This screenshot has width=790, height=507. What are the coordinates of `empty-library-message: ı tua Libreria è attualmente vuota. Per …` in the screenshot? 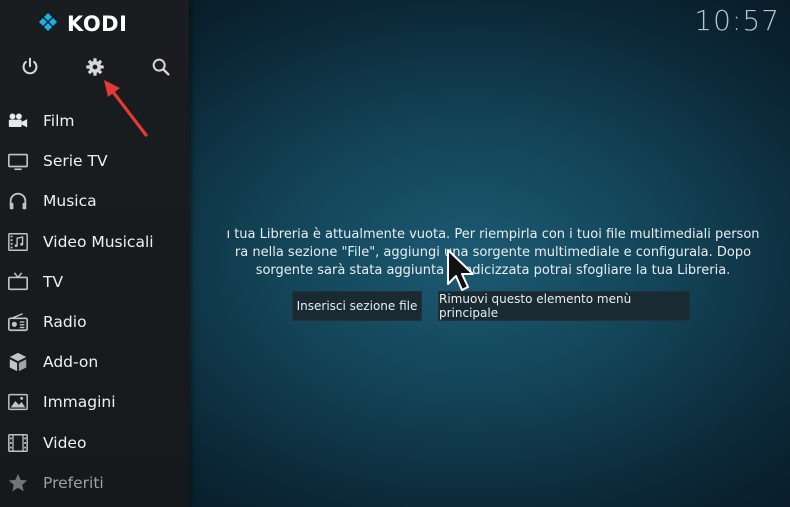 It's located at (493, 253).